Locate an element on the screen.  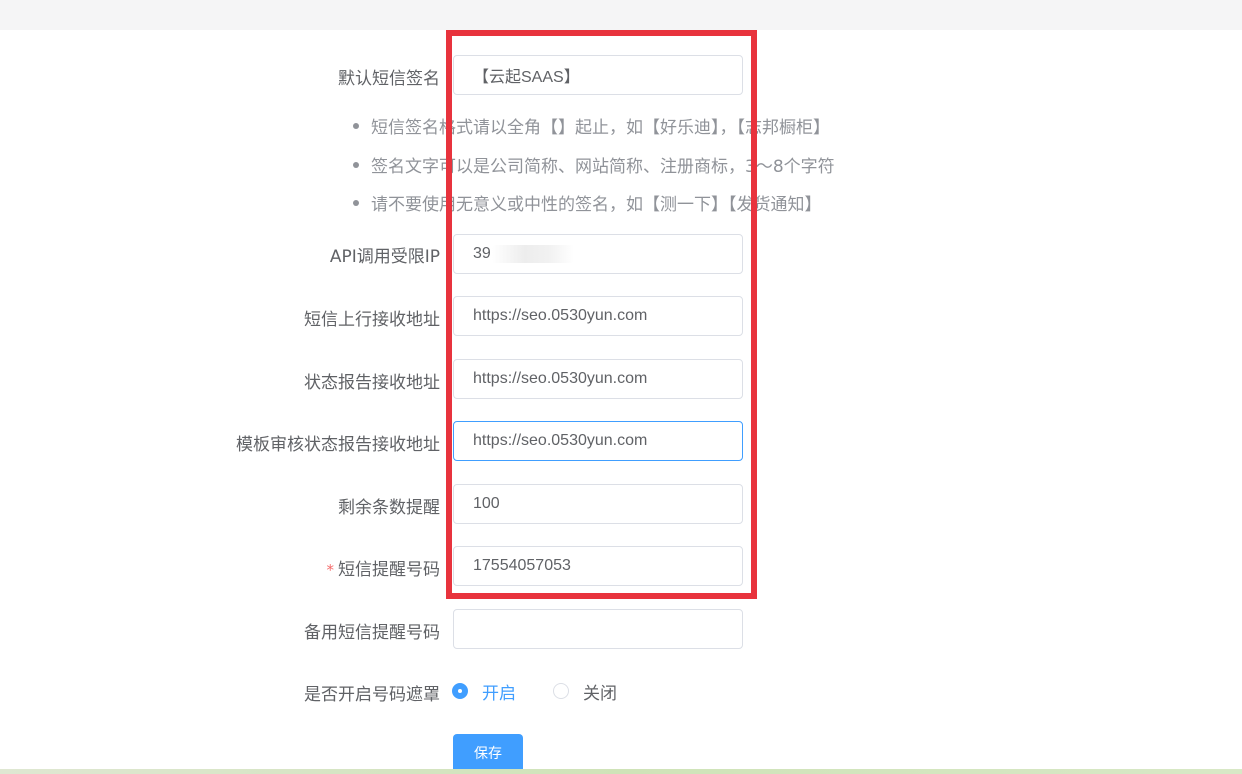
hint-item: 短信签名格式请以全角【】起止，如【好乐迪】，【志邦橱柜】 is located at coordinates (594, 132).